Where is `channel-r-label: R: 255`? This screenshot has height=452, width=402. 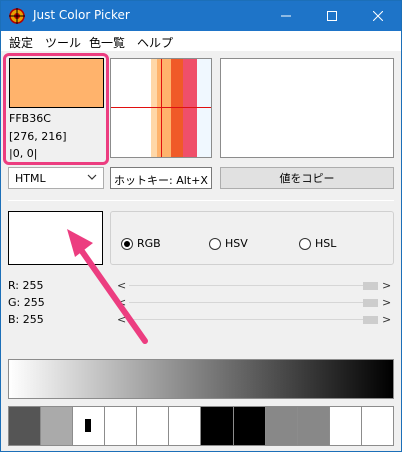 channel-r-label: R: 255 is located at coordinates (26, 285).